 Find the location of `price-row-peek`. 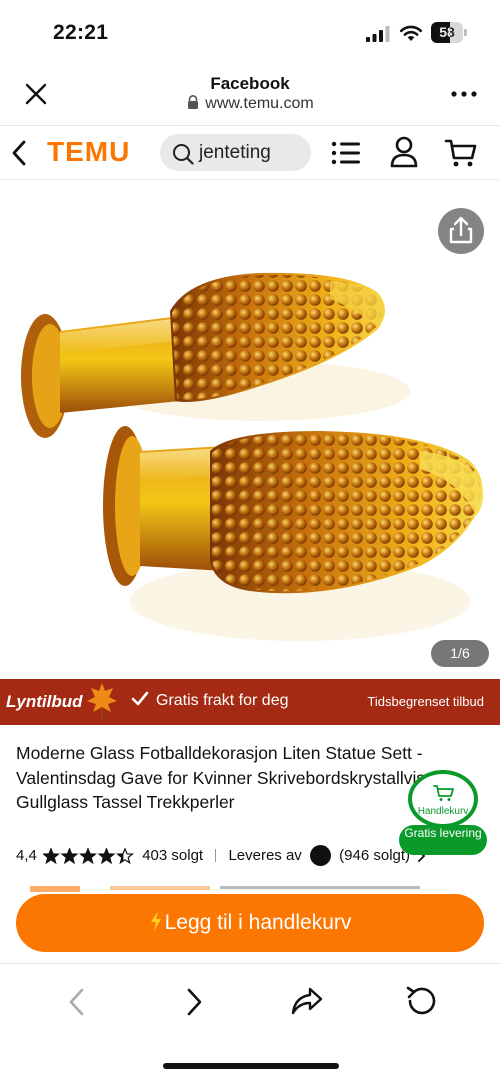

price-row-peek is located at coordinates (225, 889).